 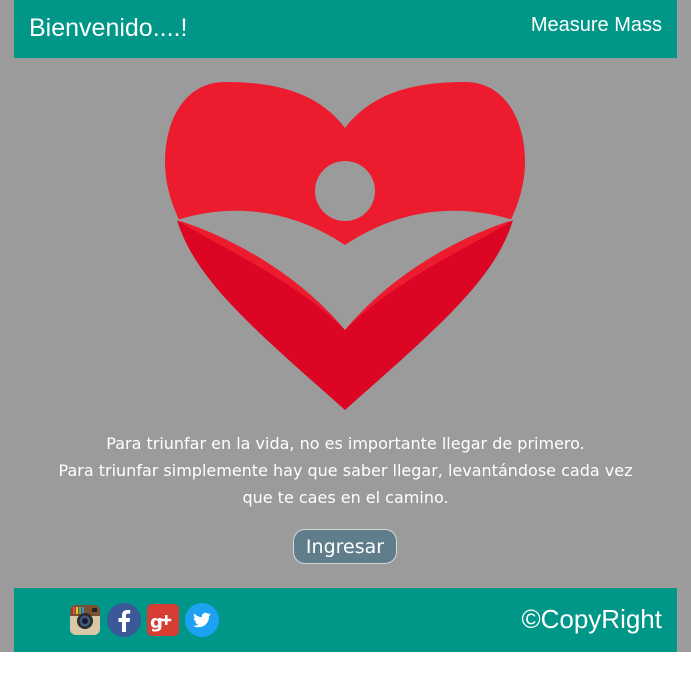 What do you see at coordinates (124, 620) in the screenshot?
I see `facebook-icon` at bounding box center [124, 620].